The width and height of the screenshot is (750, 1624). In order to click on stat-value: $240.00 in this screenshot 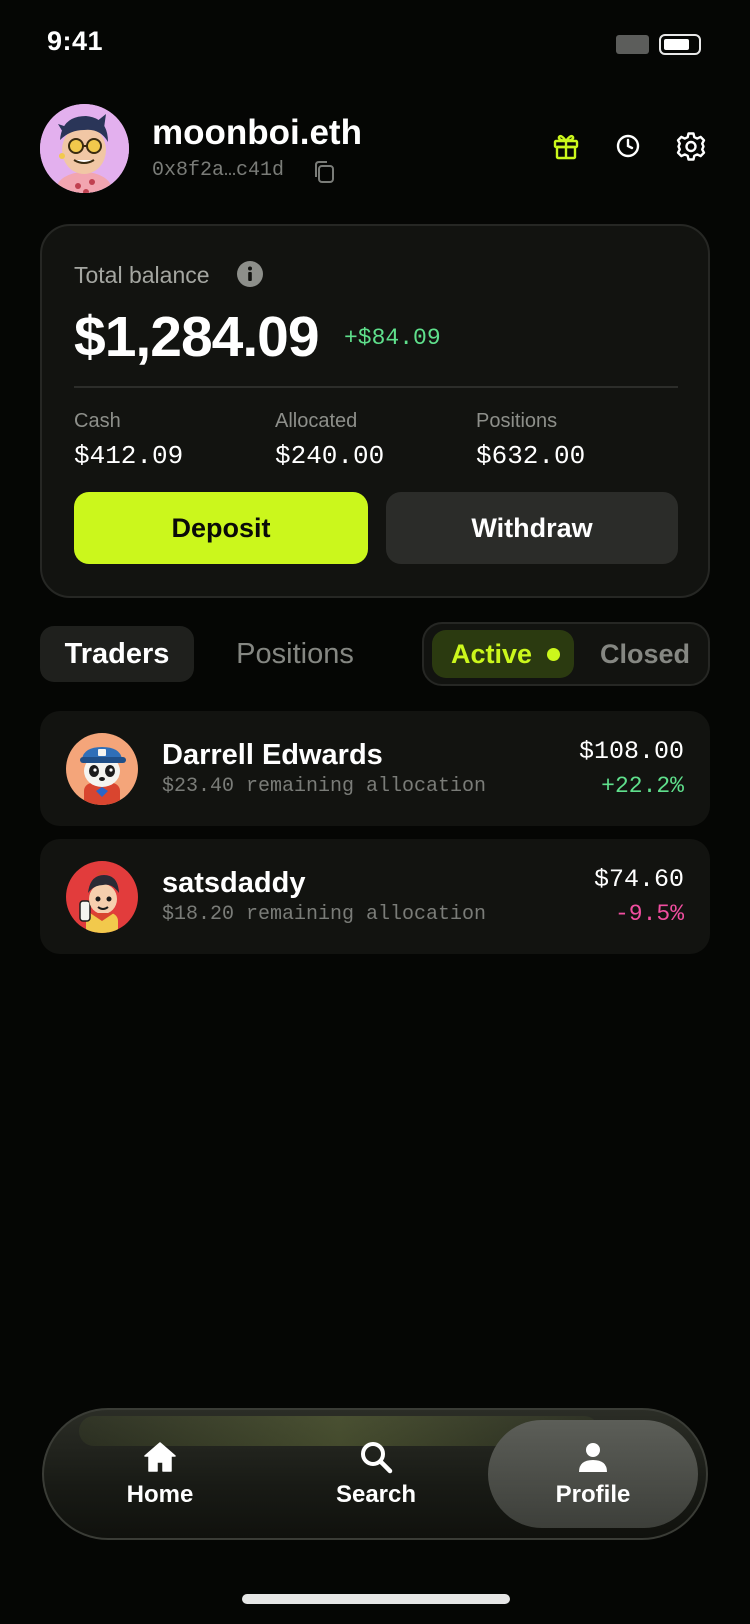, I will do `click(330, 456)`.